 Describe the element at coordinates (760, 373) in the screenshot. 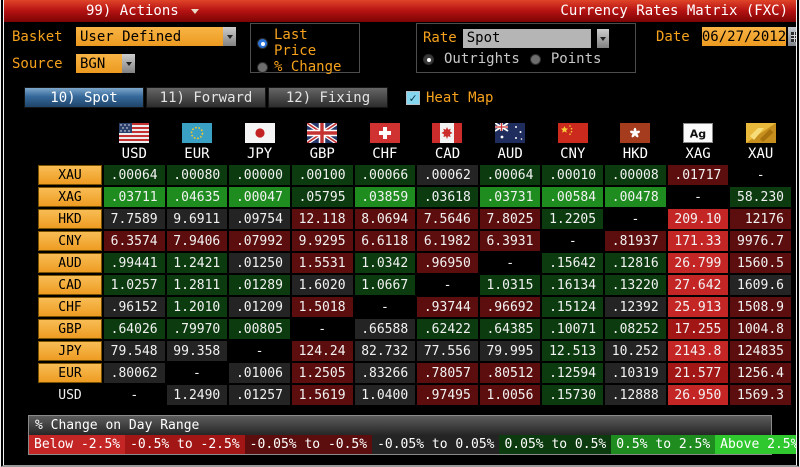

I see `cell-eur-xau: 1256.4` at that location.